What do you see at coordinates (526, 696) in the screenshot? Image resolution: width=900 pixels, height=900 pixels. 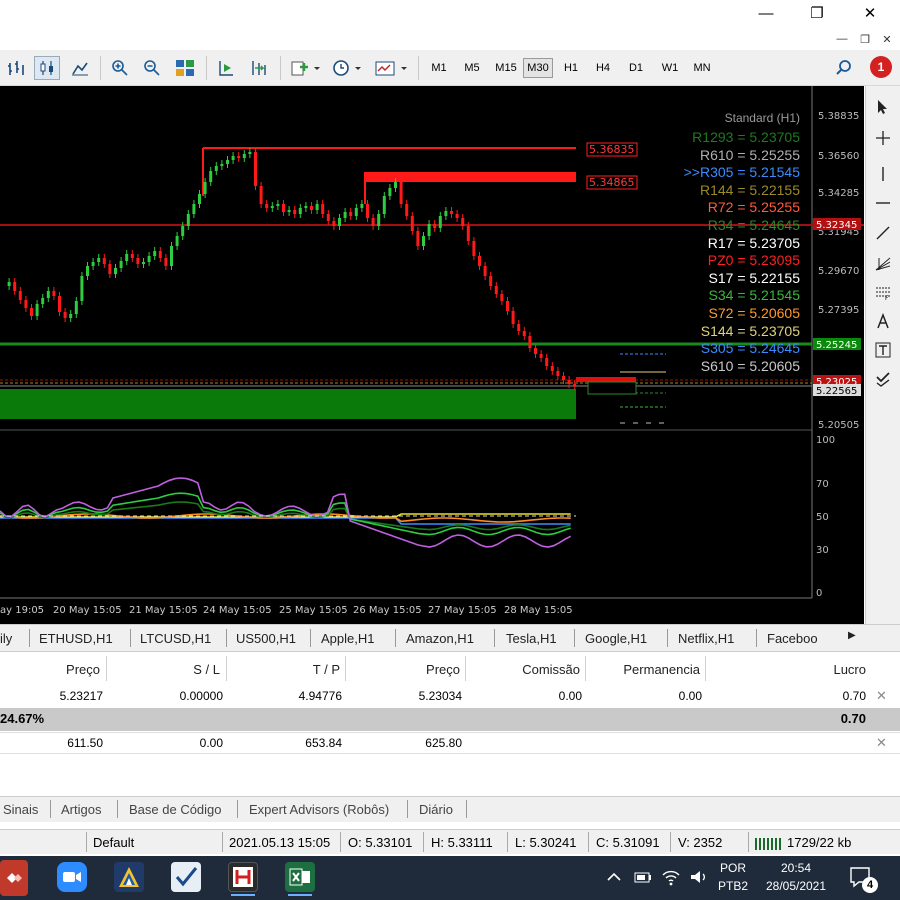 I see `cell-commission: 0.00` at bounding box center [526, 696].